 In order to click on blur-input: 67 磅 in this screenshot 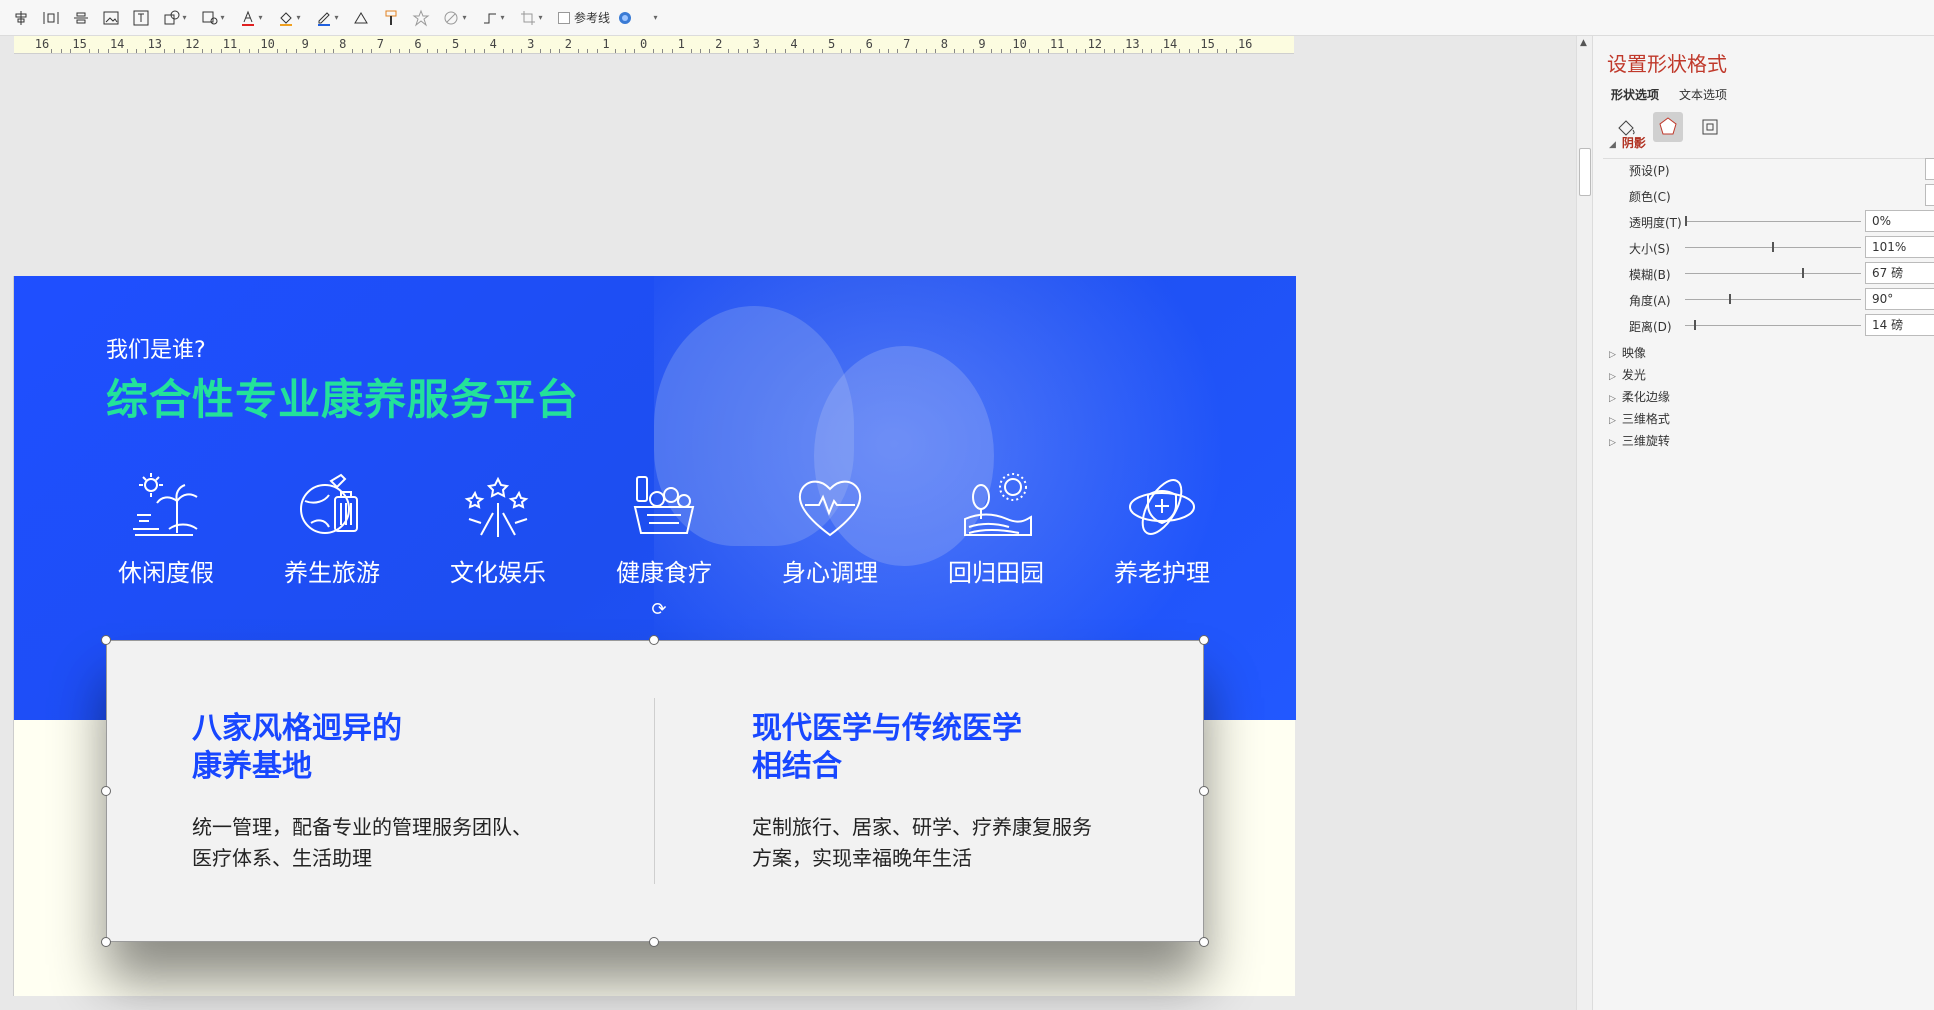, I will do `click(1899, 273)`.